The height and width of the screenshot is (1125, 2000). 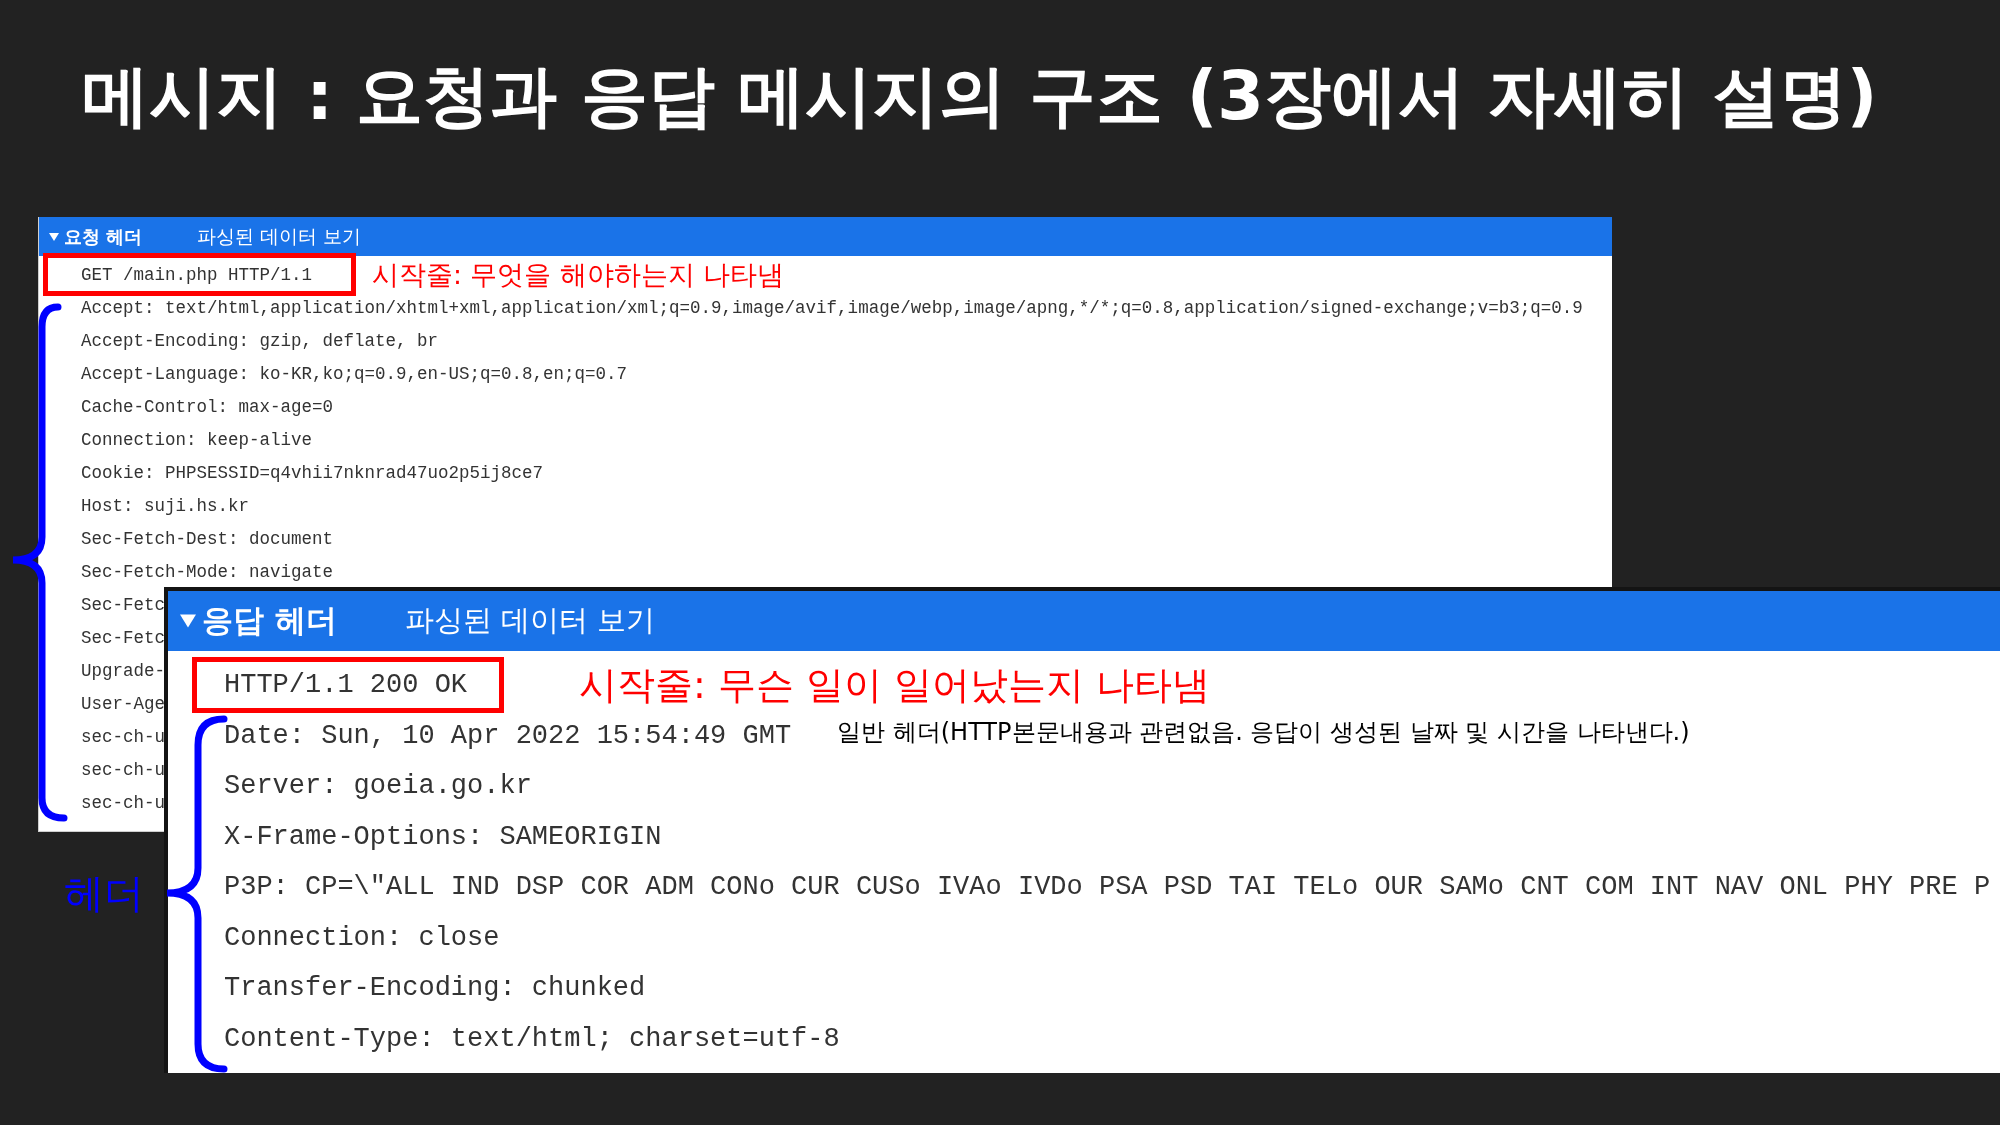 I want to click on header-line: User-Age, so click(x=123, y=703).